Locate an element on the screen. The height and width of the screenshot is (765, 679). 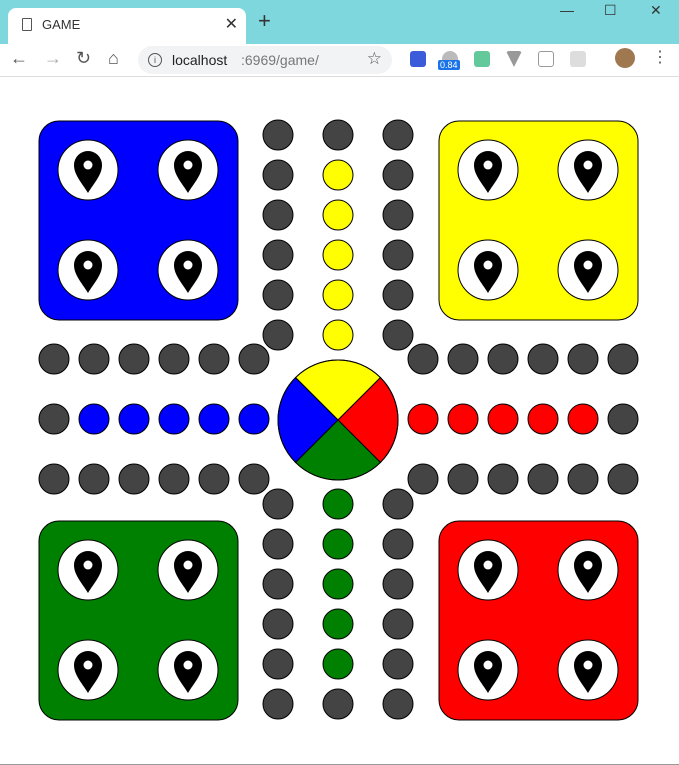
maximize-button: ☐ is located at coordinates (610, 10).